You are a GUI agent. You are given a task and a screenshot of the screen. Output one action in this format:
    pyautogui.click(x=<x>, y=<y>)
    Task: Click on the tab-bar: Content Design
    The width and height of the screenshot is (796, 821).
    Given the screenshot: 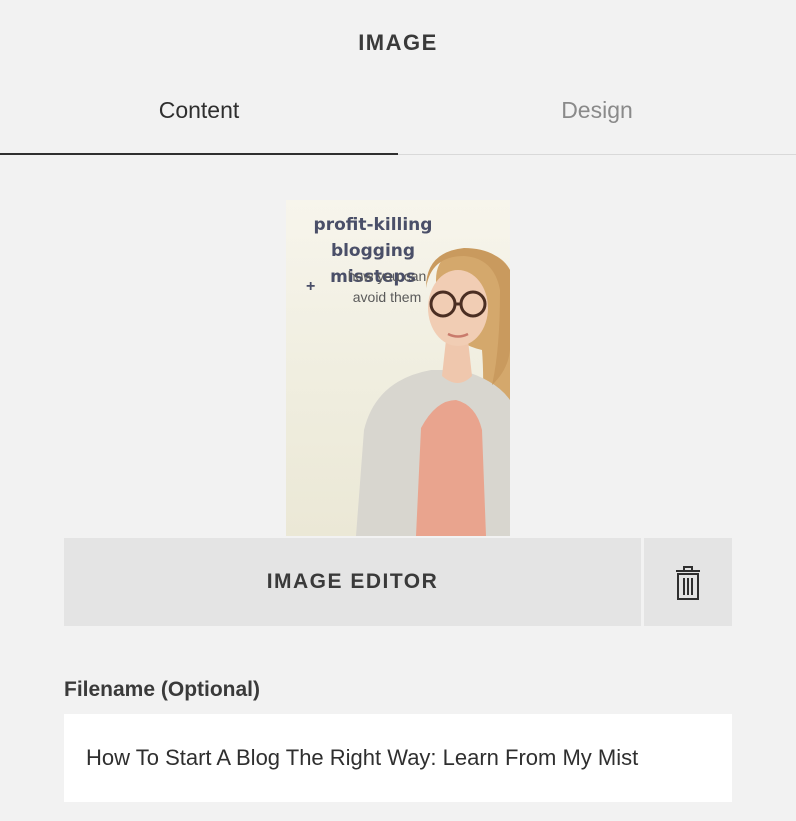 What is the action you would take?
    pyautogui.click(x=398, y=117)
    